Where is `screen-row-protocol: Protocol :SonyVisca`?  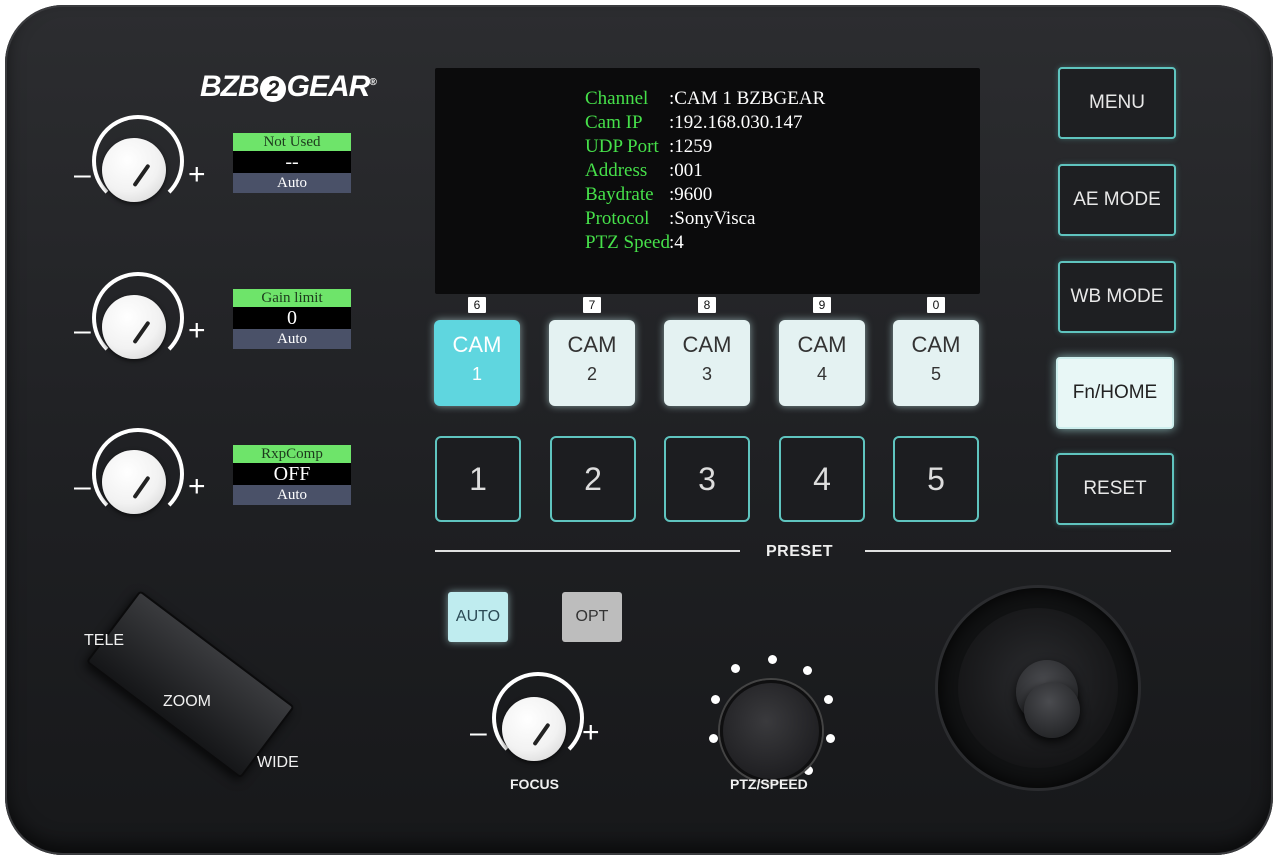 screen-row-protocol: Protocol :SonyVisca is located at coordinates (670, 219).